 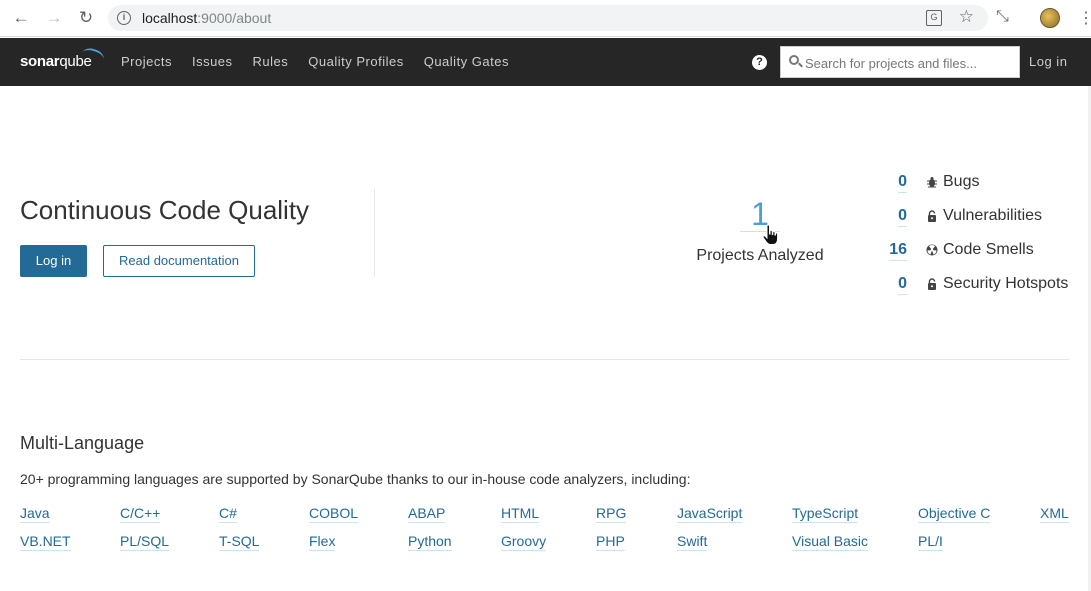 I want to click on language-link-java: Java, so click(x=35, y=514).